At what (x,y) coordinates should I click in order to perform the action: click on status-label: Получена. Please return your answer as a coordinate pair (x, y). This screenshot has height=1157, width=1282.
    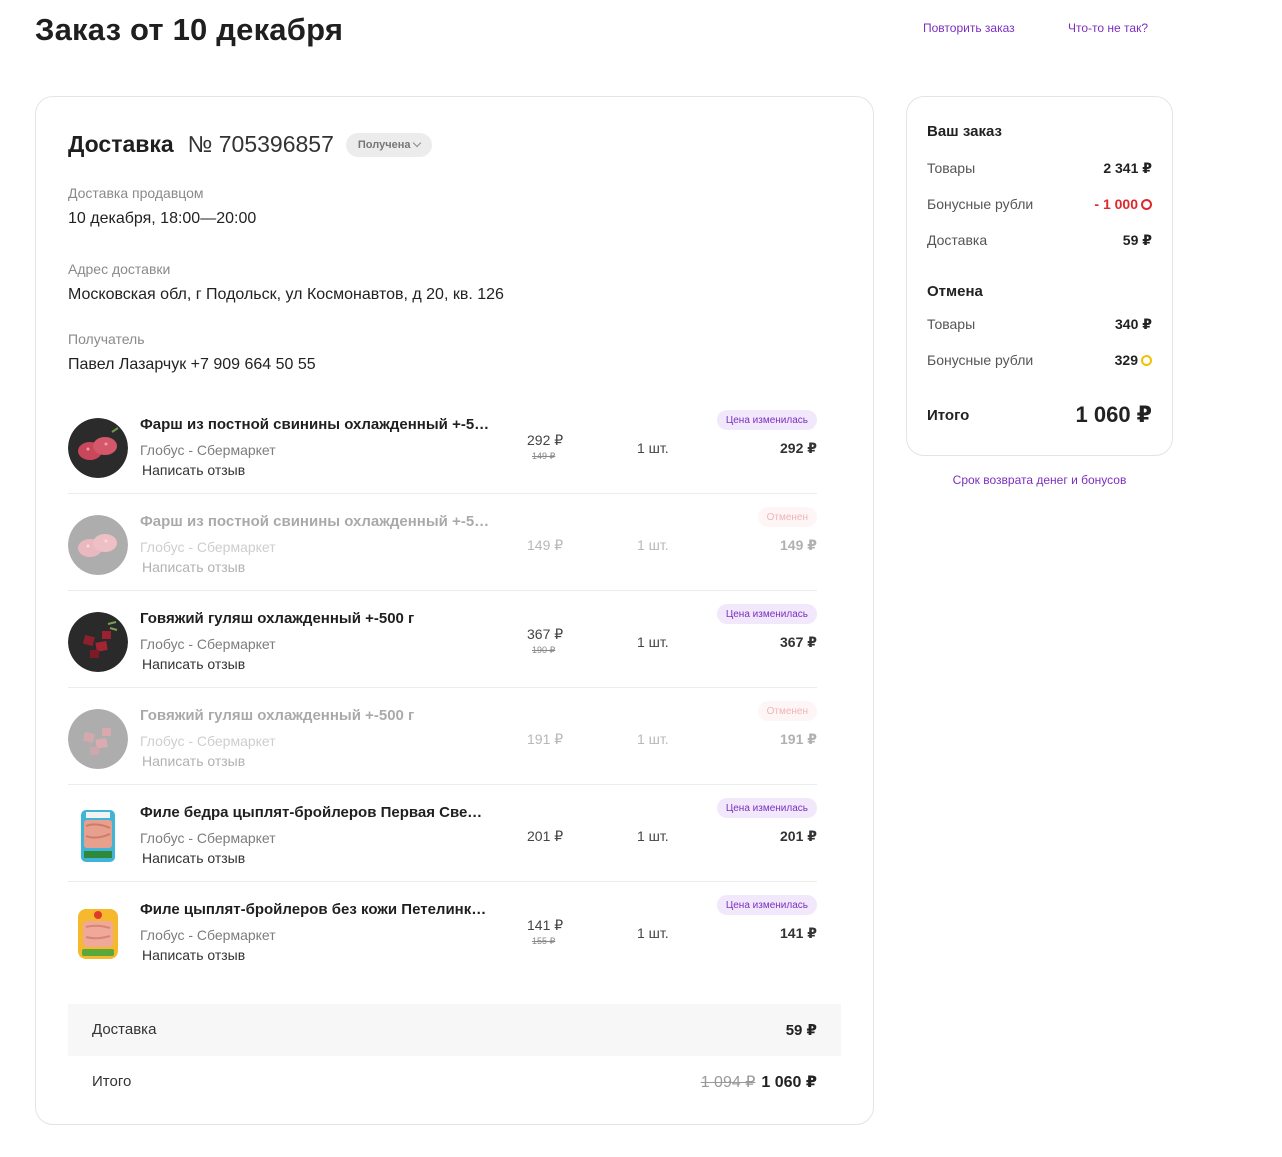
    Looking at the image, I should click on (384, 144).